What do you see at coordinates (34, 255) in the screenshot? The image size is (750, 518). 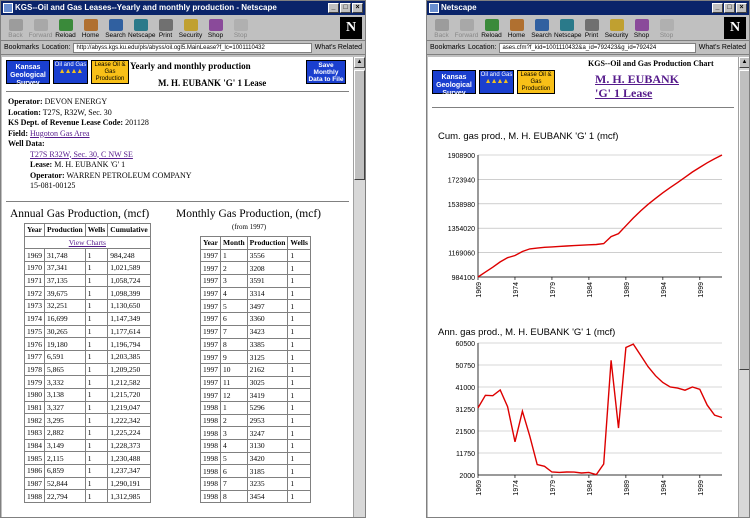 I see `table-cell: 1969` at bounding box center [34, 255].